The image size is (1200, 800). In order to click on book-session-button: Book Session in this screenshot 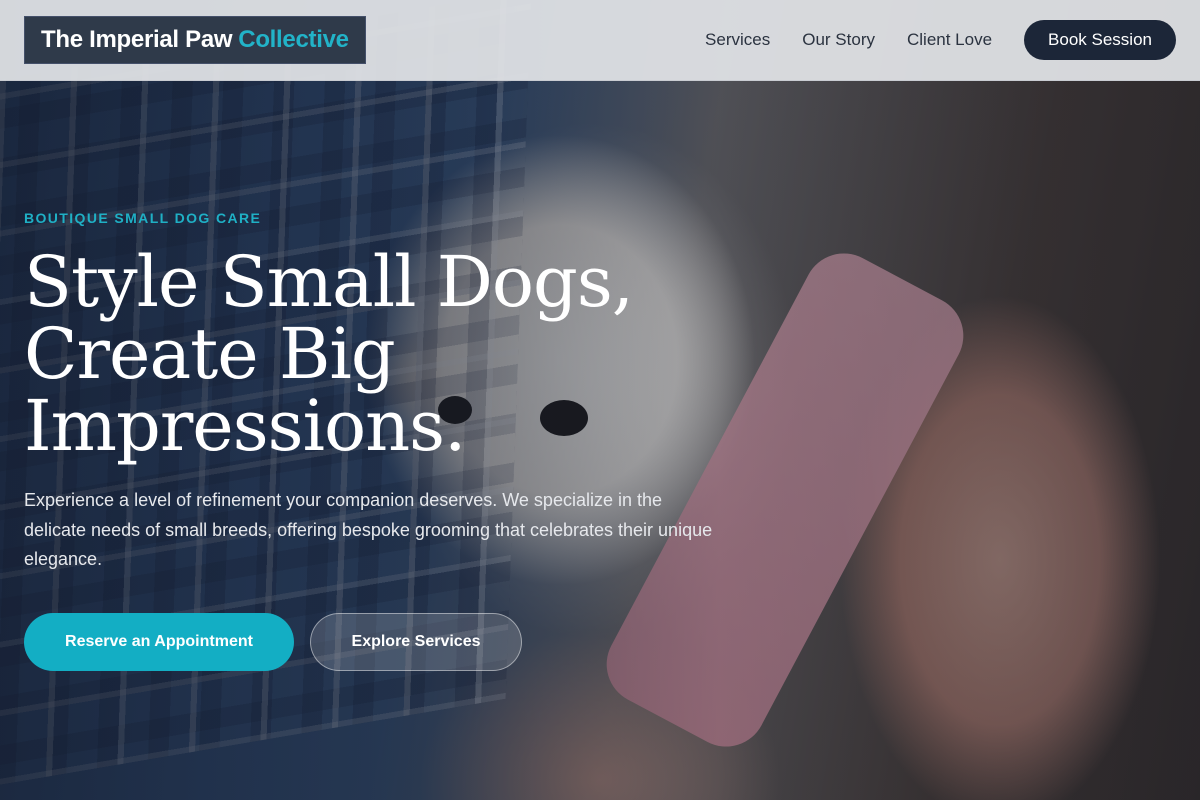, I will do `click(1100, 40)`.